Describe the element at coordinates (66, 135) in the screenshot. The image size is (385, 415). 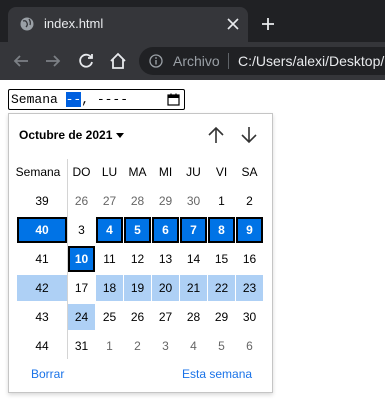
I see `month-label: Octubre de 2021` at that location.